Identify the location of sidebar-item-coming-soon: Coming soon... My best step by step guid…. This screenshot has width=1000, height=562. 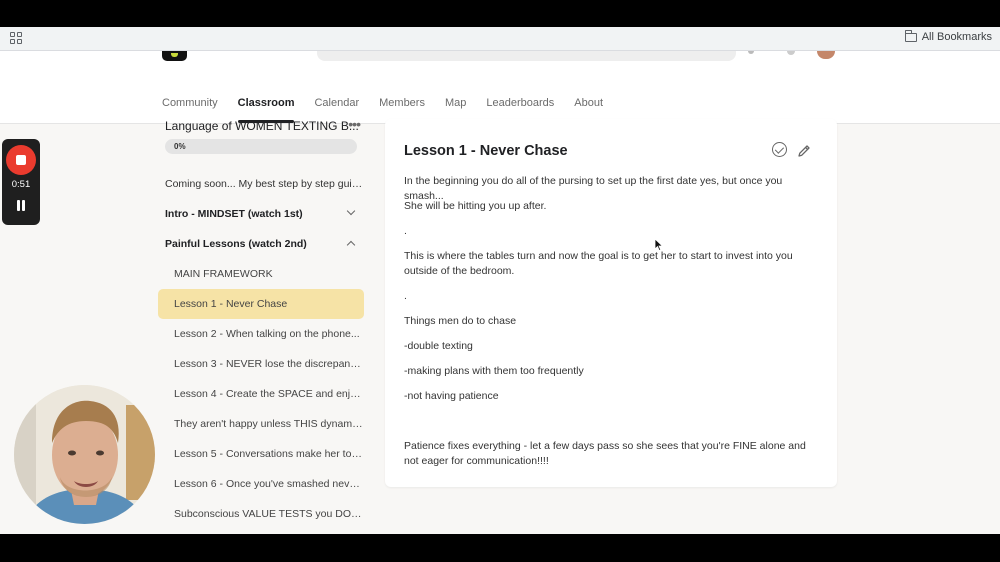
(261, 184).